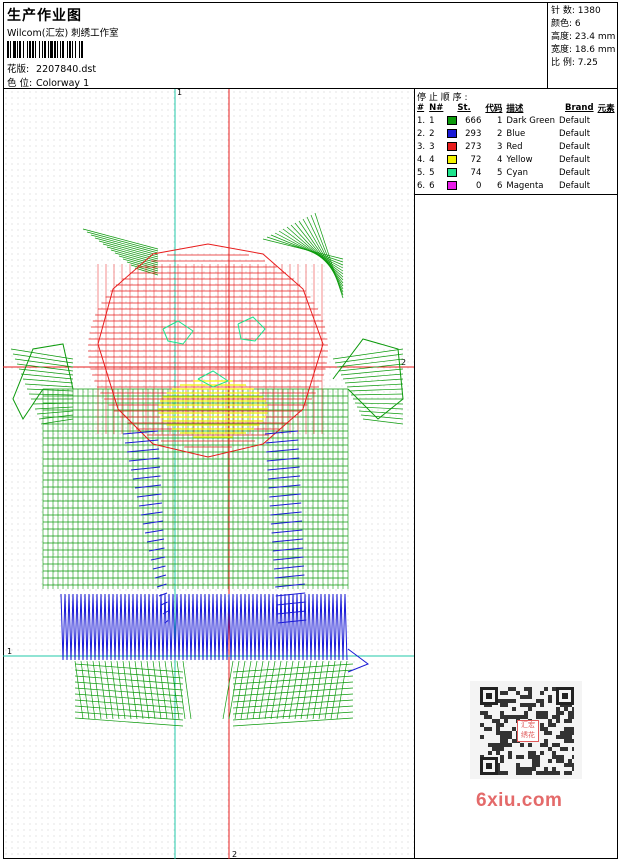 Image resolution: width=620 pixels, height=861 pixels. Describe the element at coordinates (48, 82) in the screenshot. I see `colorway-line: 色 位: Colorway 1` at that location.